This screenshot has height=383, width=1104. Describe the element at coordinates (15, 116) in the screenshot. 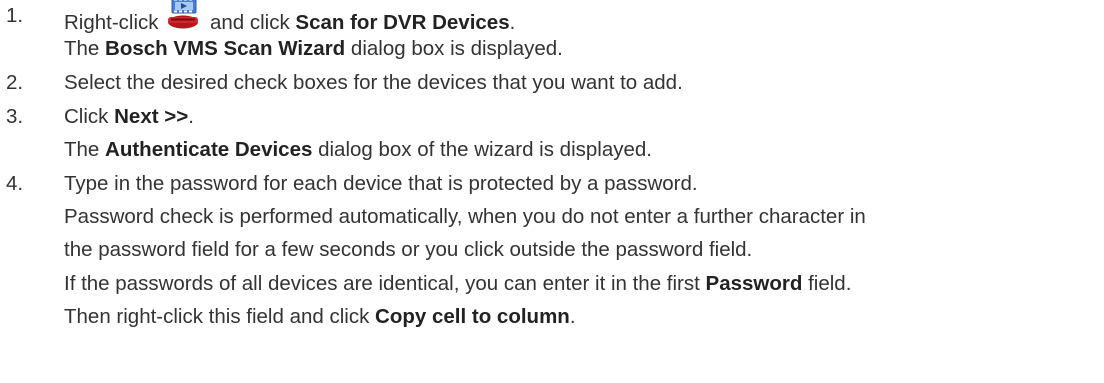

I see `step-number: 3.` at that location.